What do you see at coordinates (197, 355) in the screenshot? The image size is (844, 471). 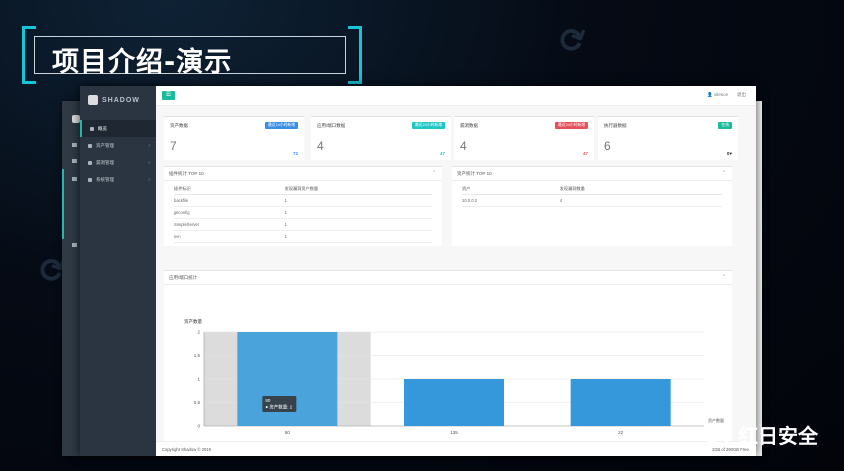 I see `y-tick-label: 1.5` at bounding box center [197, 355].